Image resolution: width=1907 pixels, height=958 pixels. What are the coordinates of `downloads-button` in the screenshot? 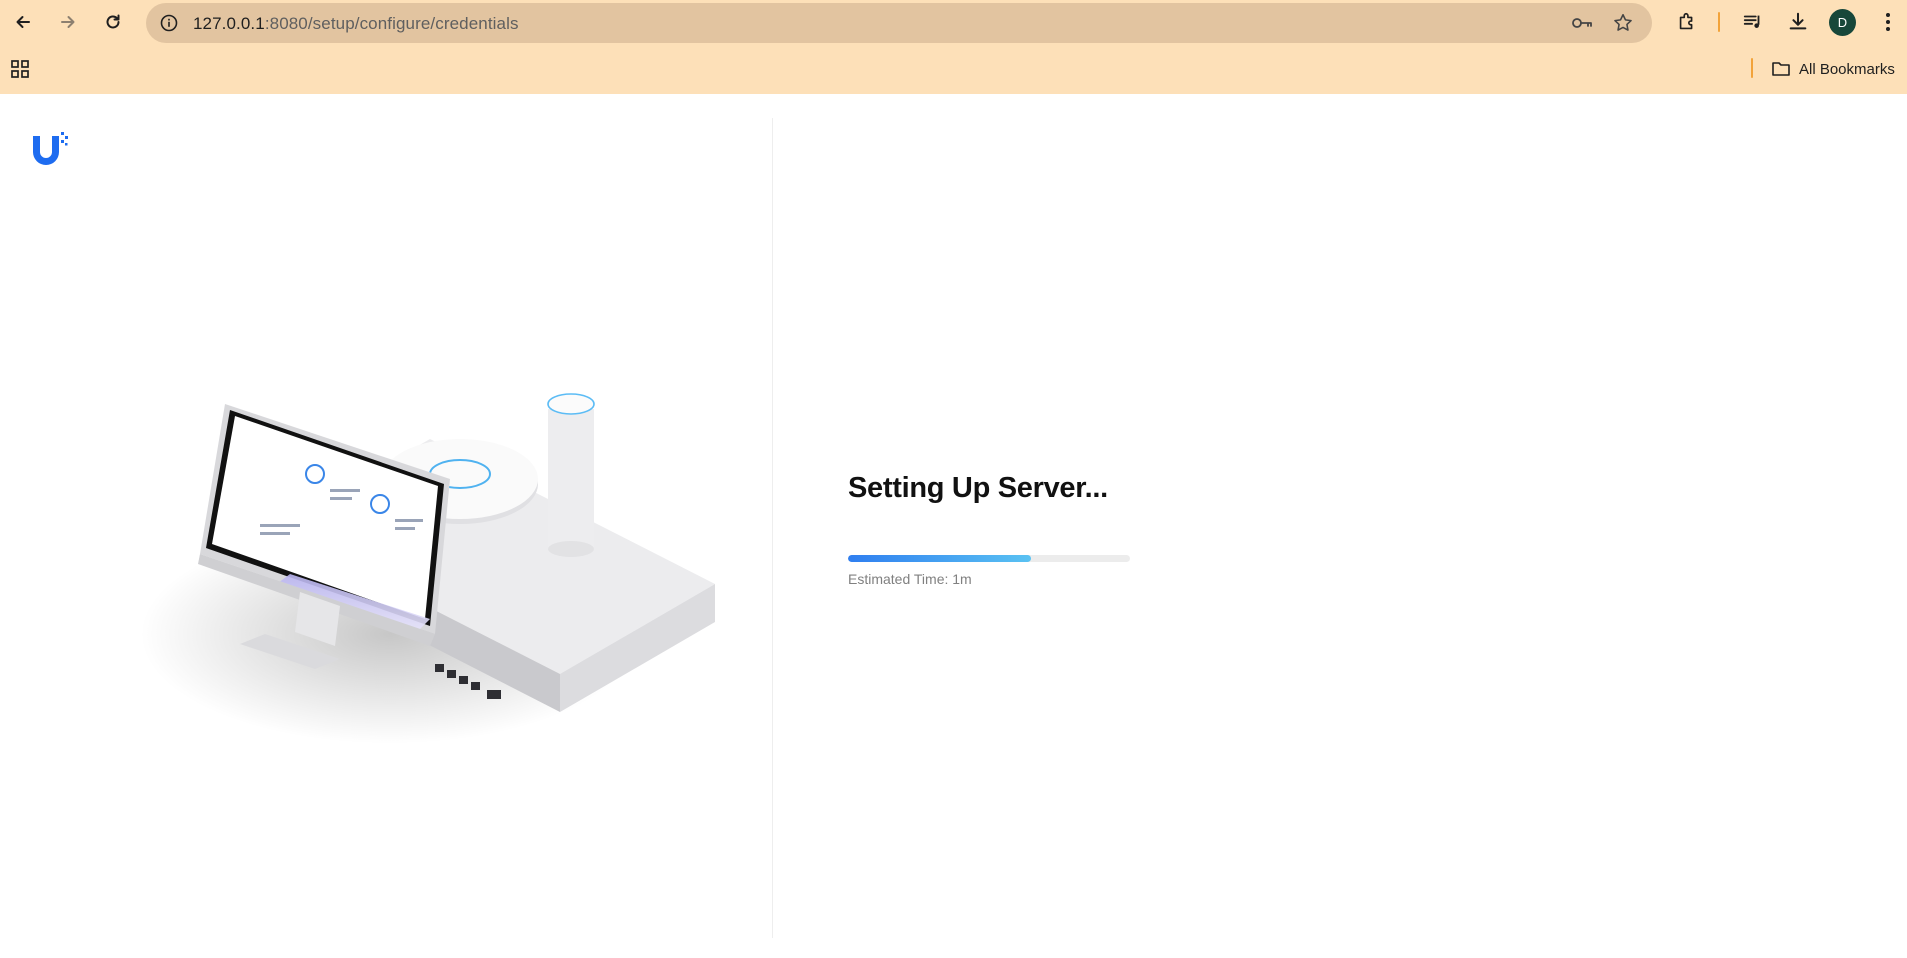 It's located at (1798, 22).